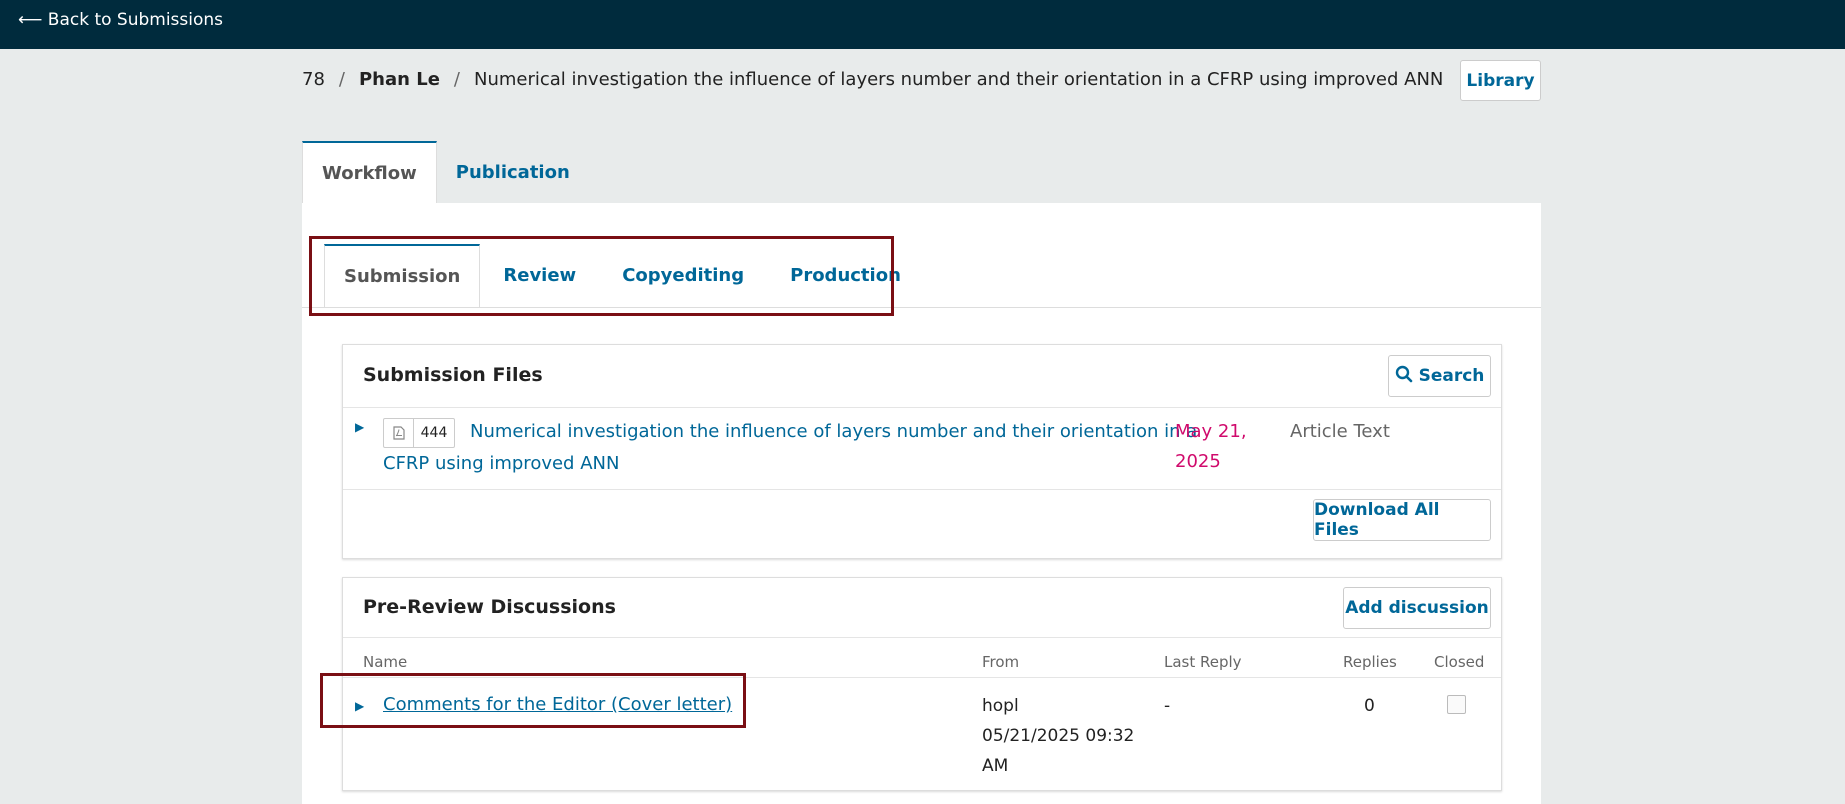 Image resolution: width=1845 pixels, height=804 pixels. I want to click on top-bar: ⟵ Back to Submissions, so click(922, 24).